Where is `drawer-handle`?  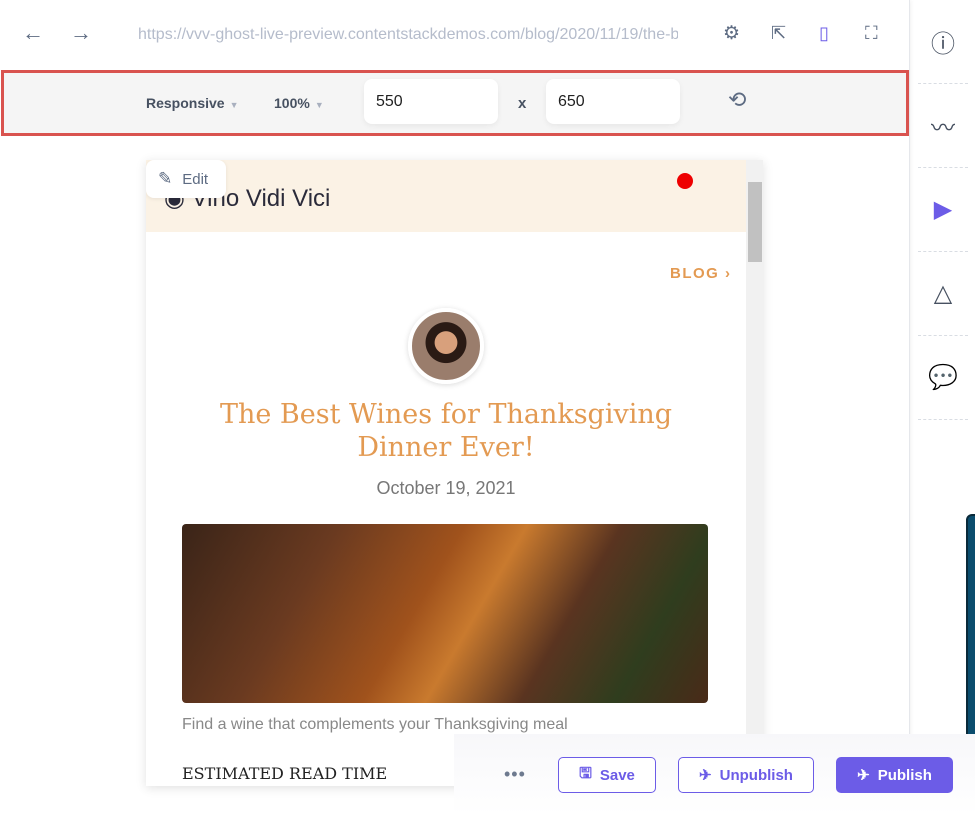 drawer-handle is located at coordinates (970, 632).